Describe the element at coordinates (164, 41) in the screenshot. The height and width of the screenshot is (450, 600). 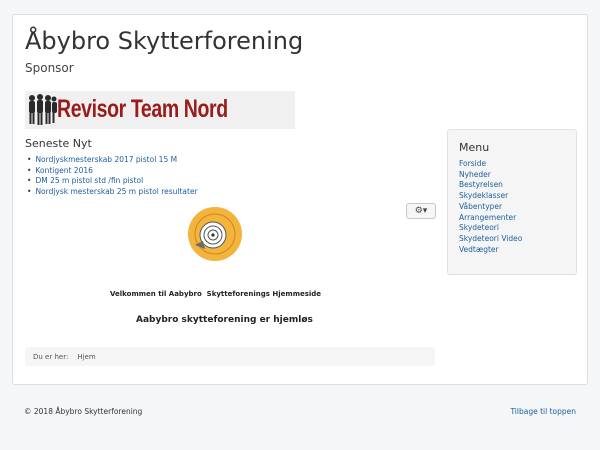
I see `site-title: Åbybro Skytterforening` at that location.